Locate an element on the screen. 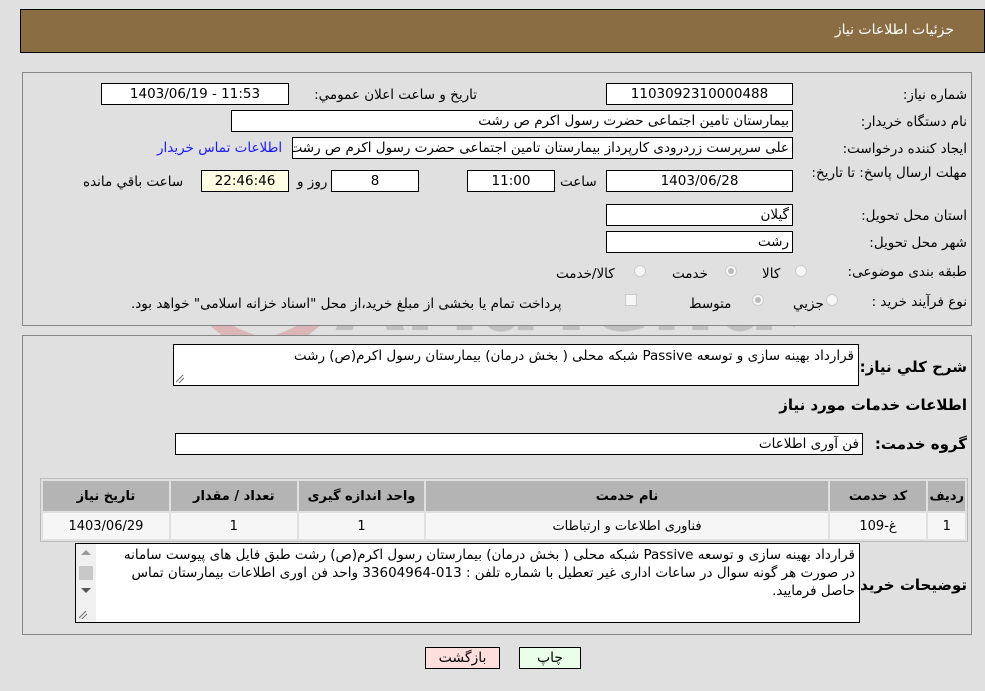 Image resolution: width=985 pixels, height=691 pixels. announce-label: تاريخ و ساعت اعلان عمومي: is located at coordinates (395, 95).